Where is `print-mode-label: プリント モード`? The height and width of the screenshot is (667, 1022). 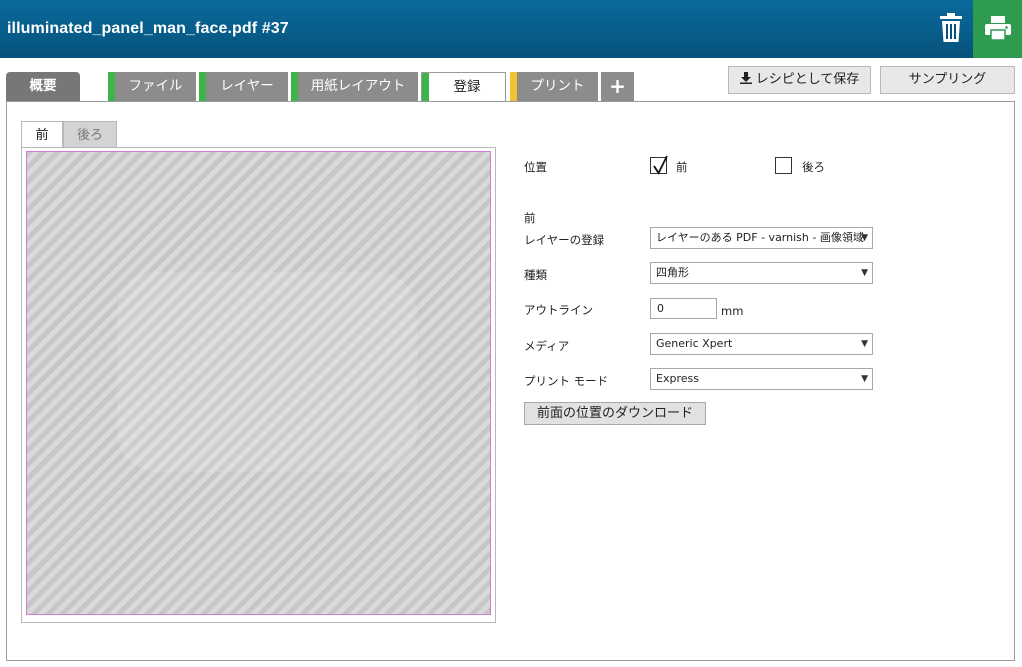 print-mode-label: プリント モード is located at coordinates (566, 381).